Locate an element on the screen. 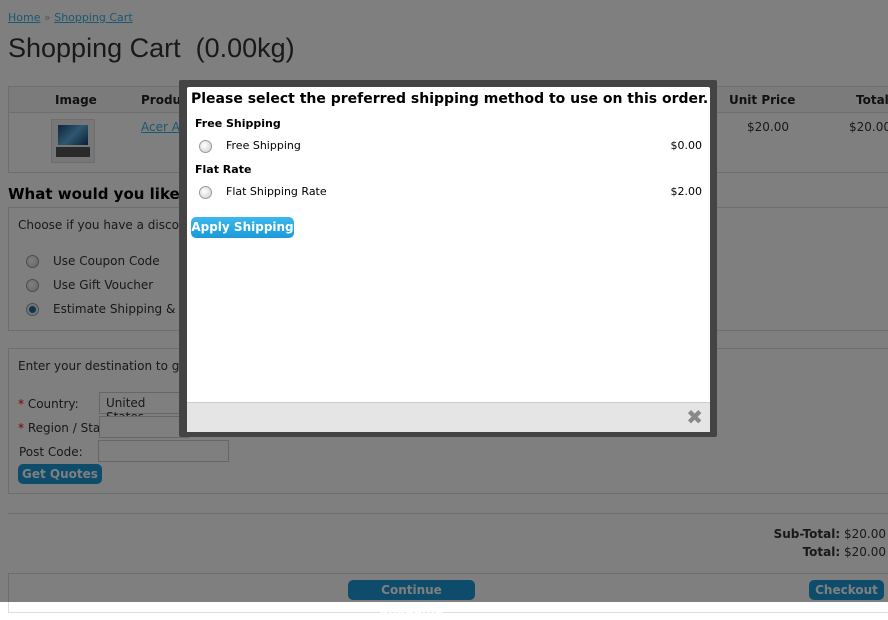  radio-flat-rate is located at coordinates (205, 192).